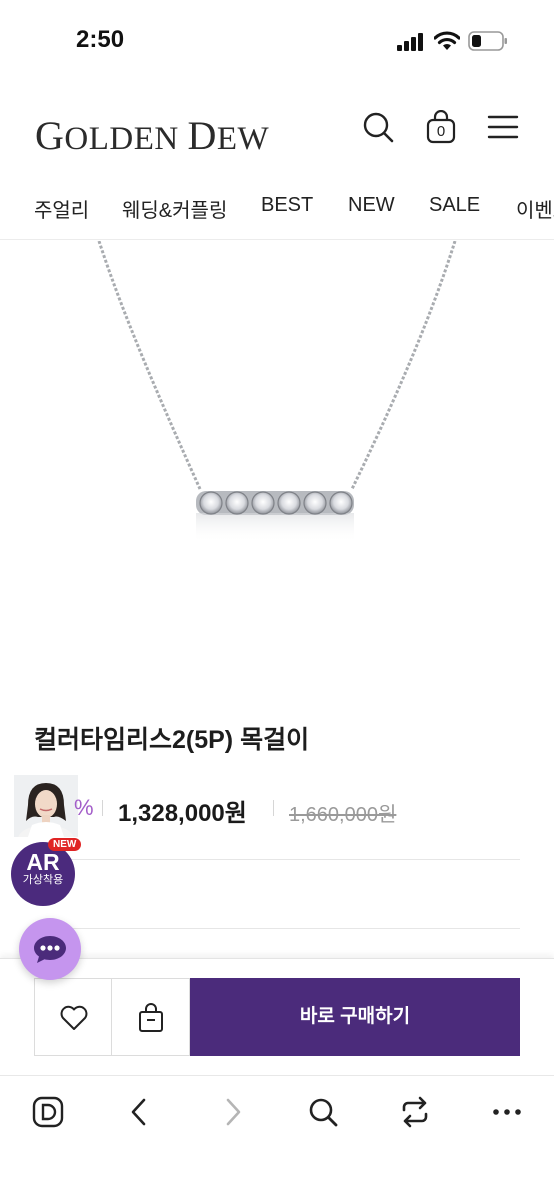  I want to click on browser-toolbar, so click(277, 1137).